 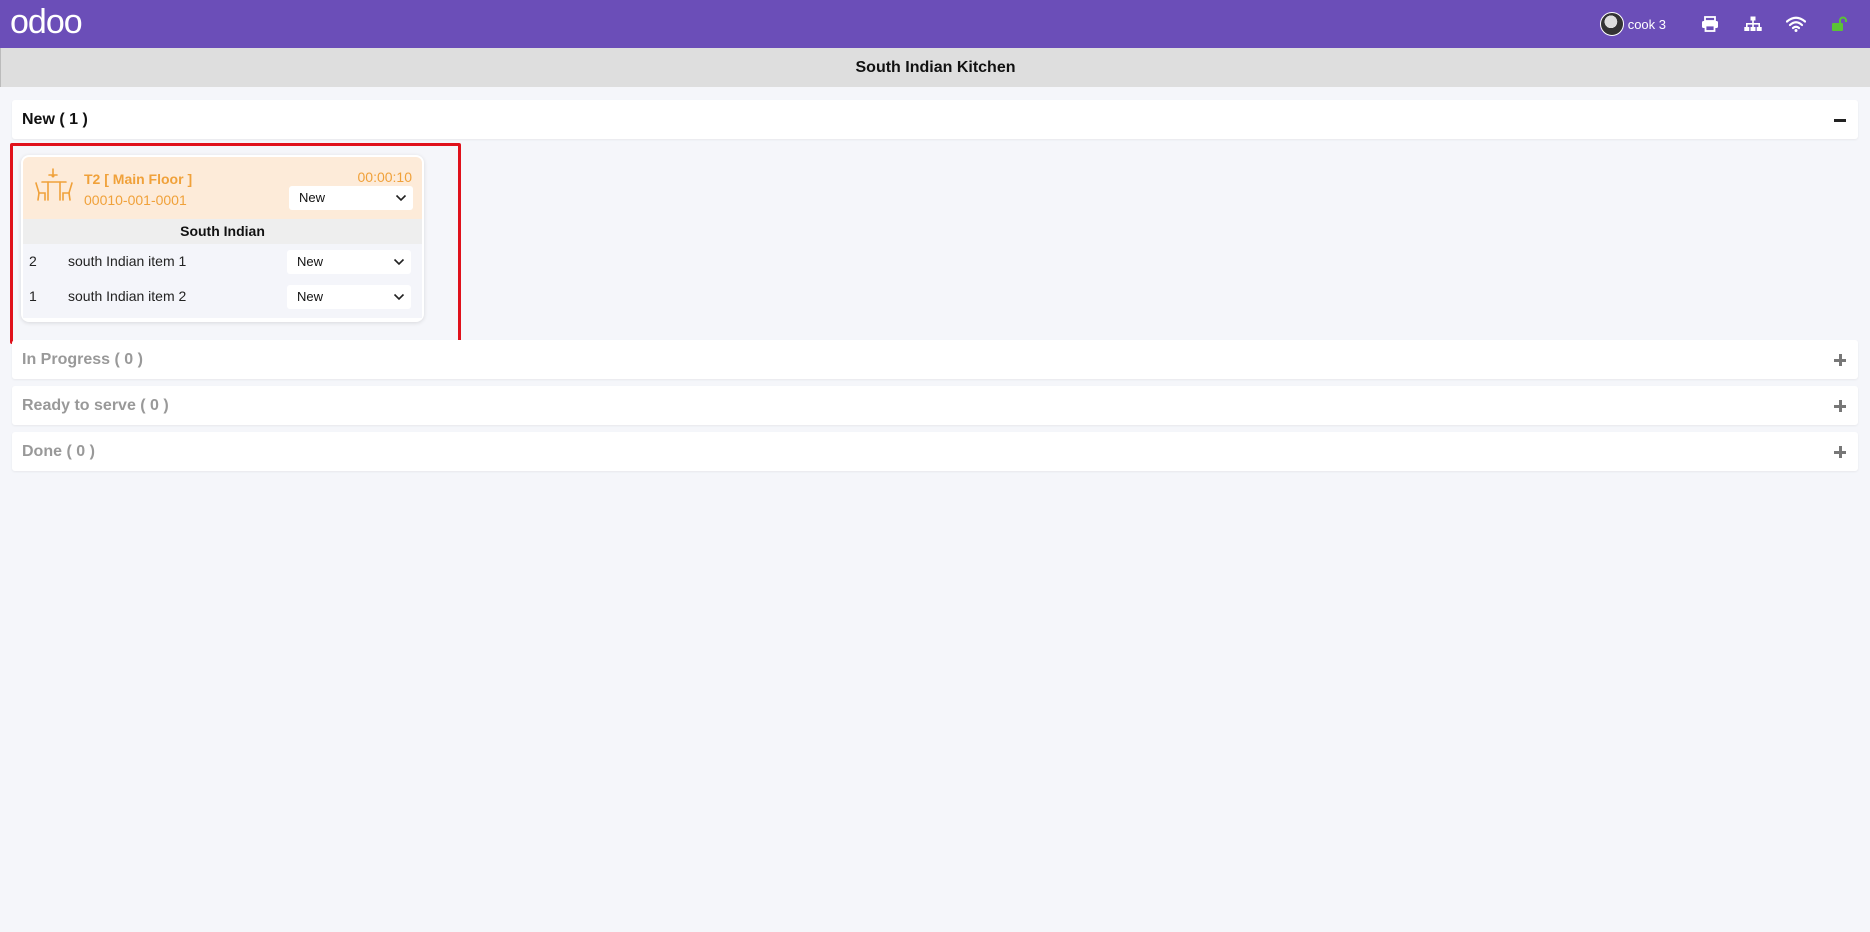 I want to click on line-qty: 2, so click(x=33, y=261).